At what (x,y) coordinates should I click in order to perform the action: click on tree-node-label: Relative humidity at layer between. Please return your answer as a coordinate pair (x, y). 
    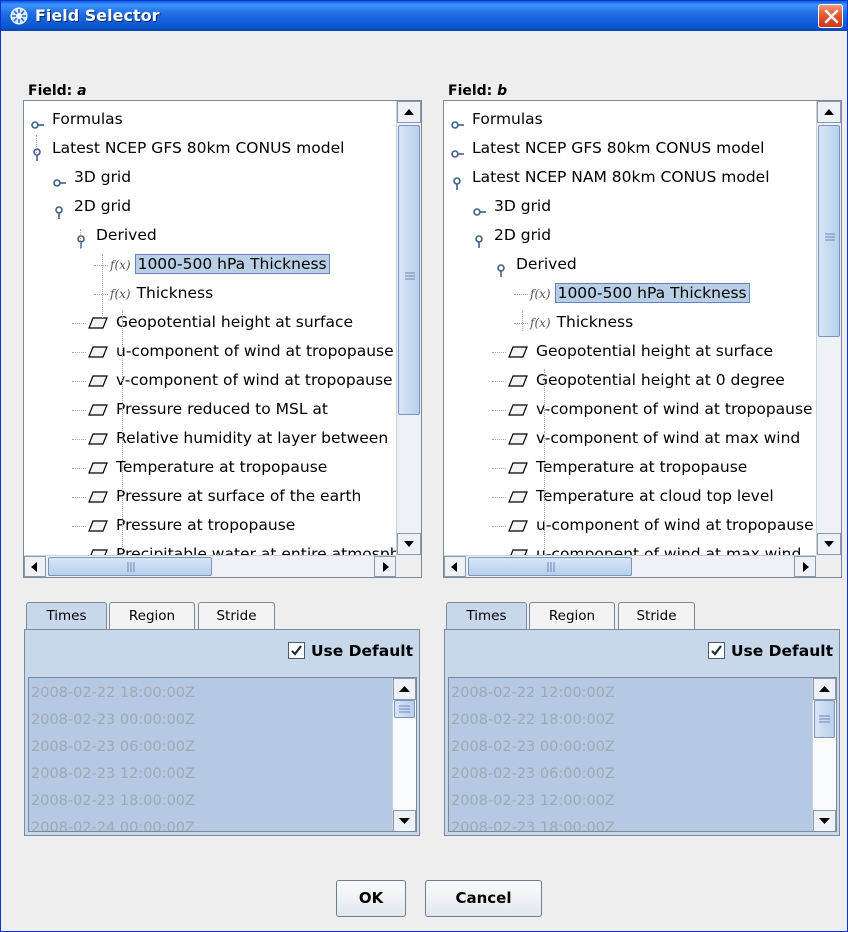
    Looking at the image, I should click on (252, 438).